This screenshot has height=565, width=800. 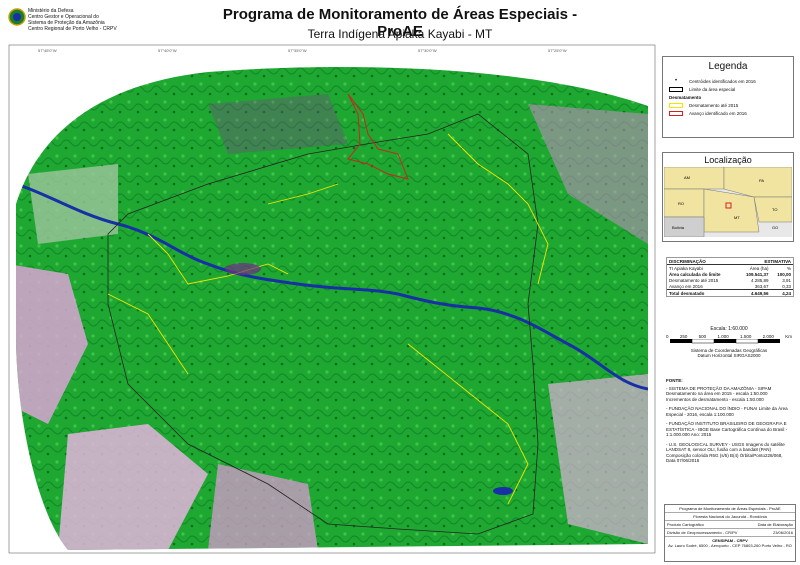 What do you see at coordinates (681, 203) in the screenshot?
I see `state-label: RO` at bounding box center [681, 203].